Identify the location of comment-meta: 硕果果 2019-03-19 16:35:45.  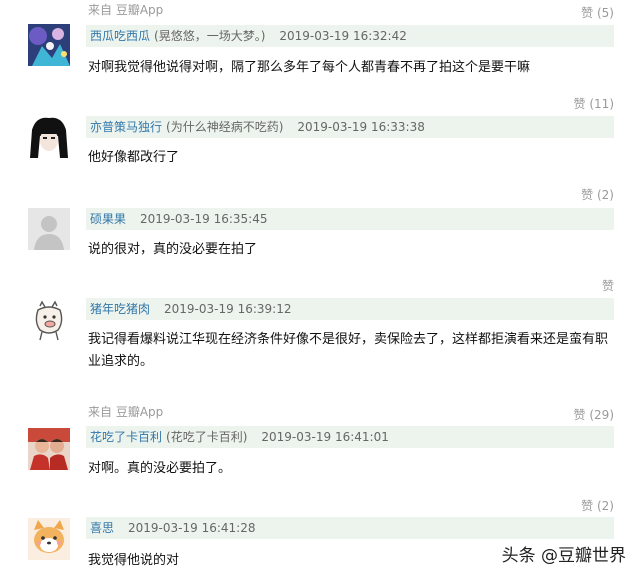
(350, 219).